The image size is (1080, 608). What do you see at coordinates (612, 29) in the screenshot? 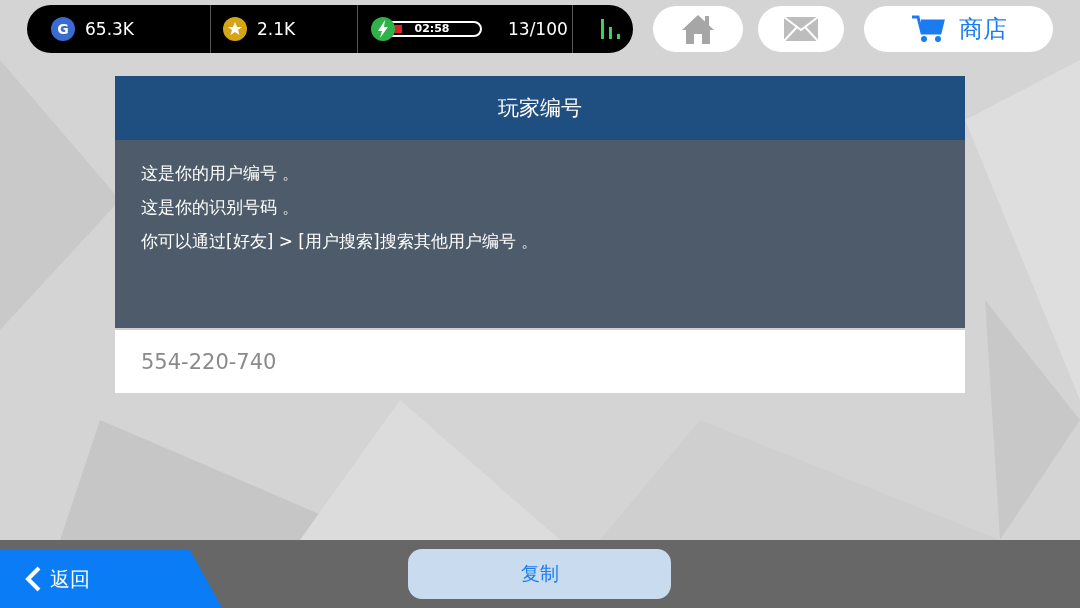
I see `signal-bars-icon` at bounding box center [612, 29].